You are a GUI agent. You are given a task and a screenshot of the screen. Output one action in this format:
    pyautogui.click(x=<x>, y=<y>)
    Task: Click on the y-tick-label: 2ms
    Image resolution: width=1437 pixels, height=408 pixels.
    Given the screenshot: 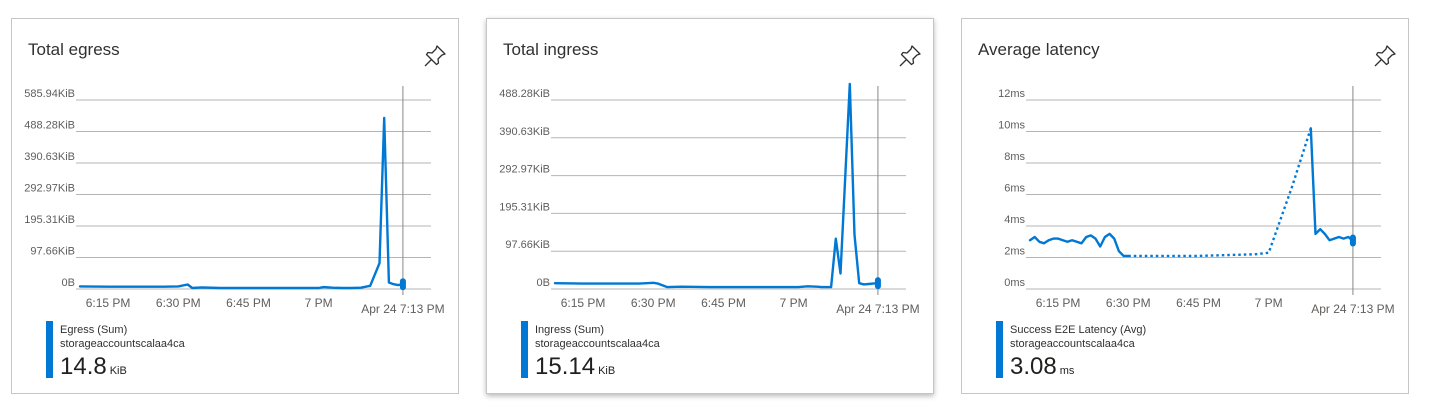 What is the action you would take?
    pyautogui.click(x=1014, y=252)
    